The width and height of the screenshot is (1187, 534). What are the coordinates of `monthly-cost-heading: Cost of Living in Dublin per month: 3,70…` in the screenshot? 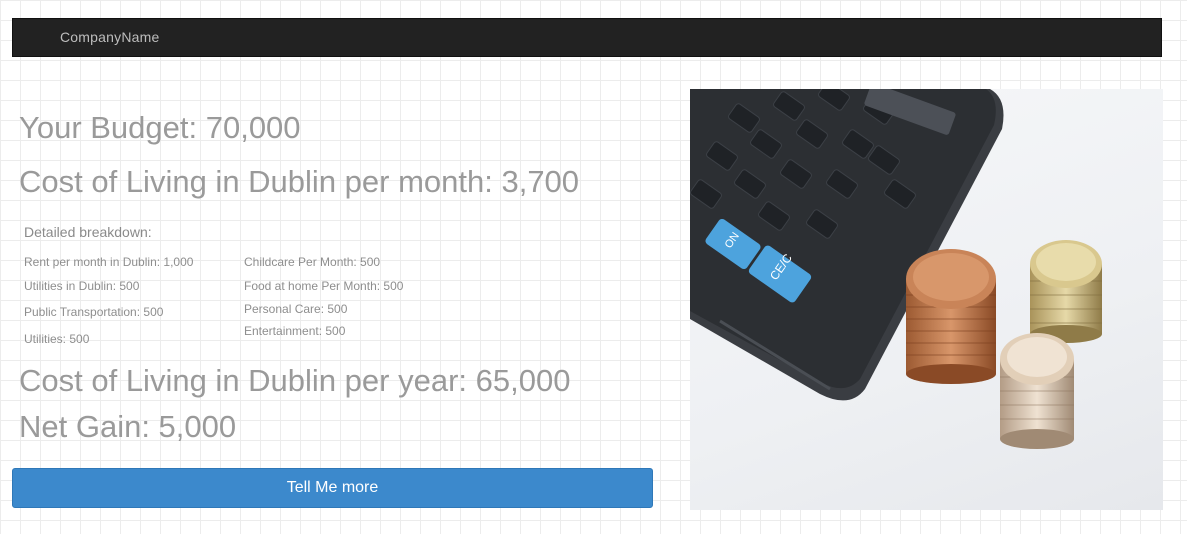 It's located at (299, 181).